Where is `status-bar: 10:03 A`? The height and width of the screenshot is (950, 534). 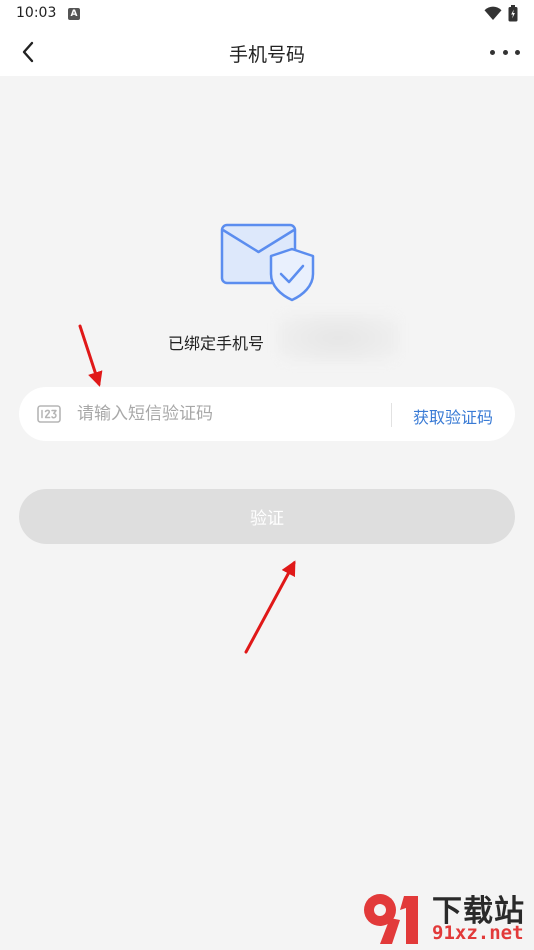
status-bar: 10:03 A is located at coordinates (267, 14).